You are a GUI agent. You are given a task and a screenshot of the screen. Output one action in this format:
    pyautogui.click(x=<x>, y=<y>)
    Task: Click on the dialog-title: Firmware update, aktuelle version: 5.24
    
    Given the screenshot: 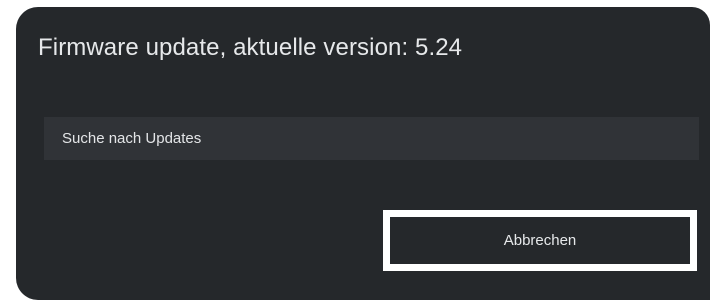 What is the action you would take?
    pyautogui.click(x=250, y=47)
    